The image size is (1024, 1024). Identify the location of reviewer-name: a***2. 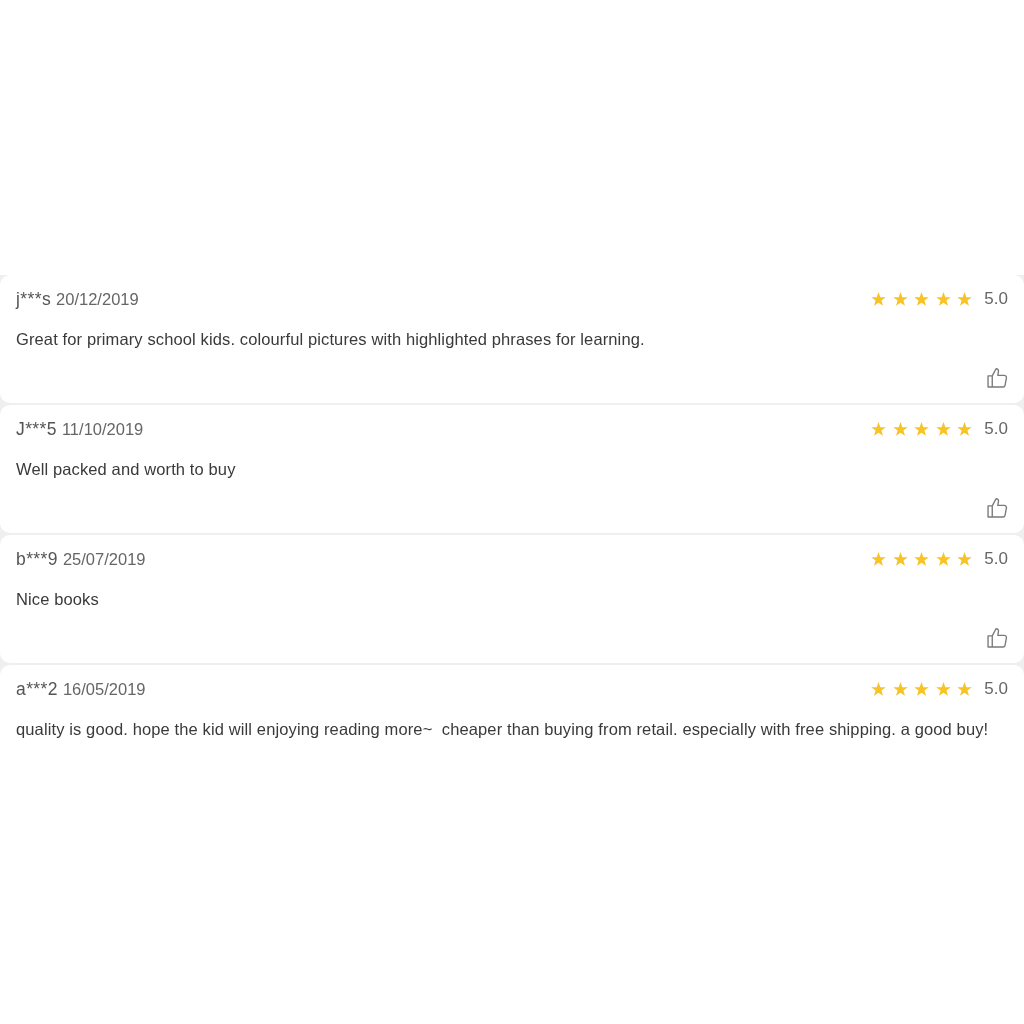
(37, 689).